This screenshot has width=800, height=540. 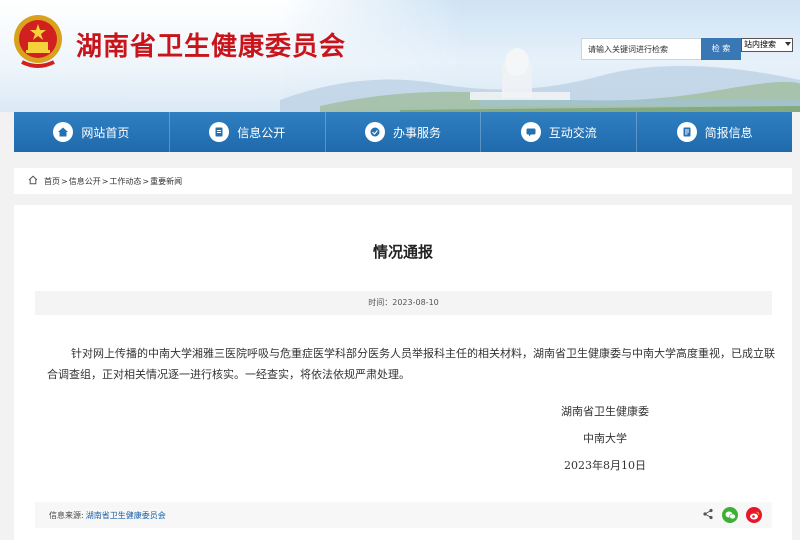 I want to click on time-label: 时间：, so click(x=380, y=302).